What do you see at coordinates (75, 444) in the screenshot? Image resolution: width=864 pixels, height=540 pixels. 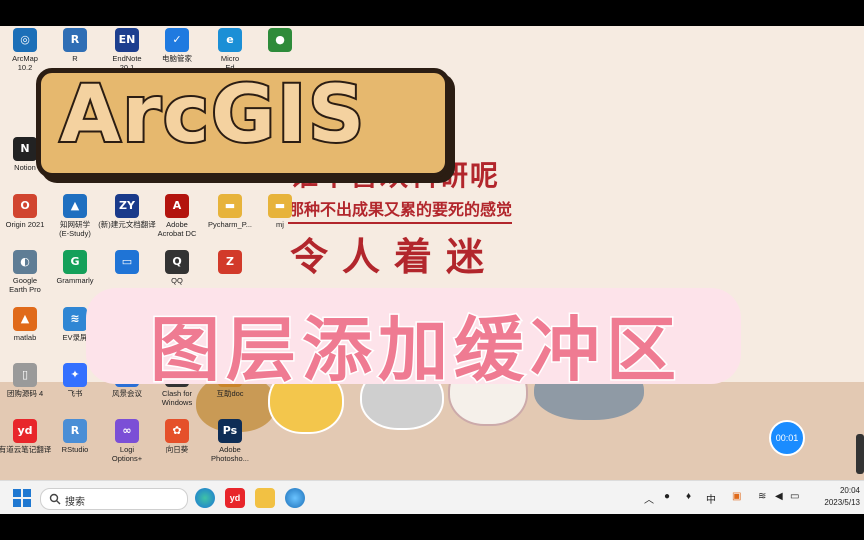 I see `desktop-icon: R RStudio` at bounding box center [75, 444].